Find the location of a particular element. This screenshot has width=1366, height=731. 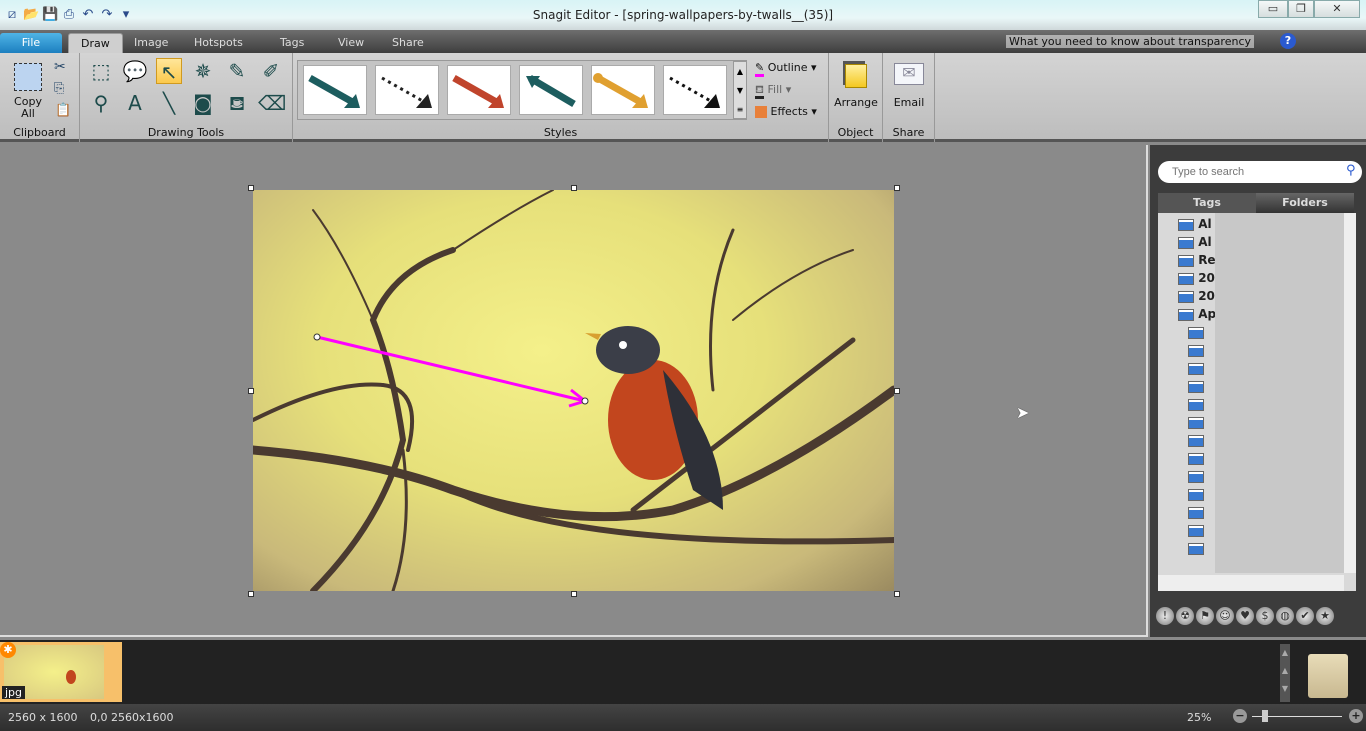

filmstrip-scroll: ▲ ▲ ▼ is located at coordinates (1285, 673).